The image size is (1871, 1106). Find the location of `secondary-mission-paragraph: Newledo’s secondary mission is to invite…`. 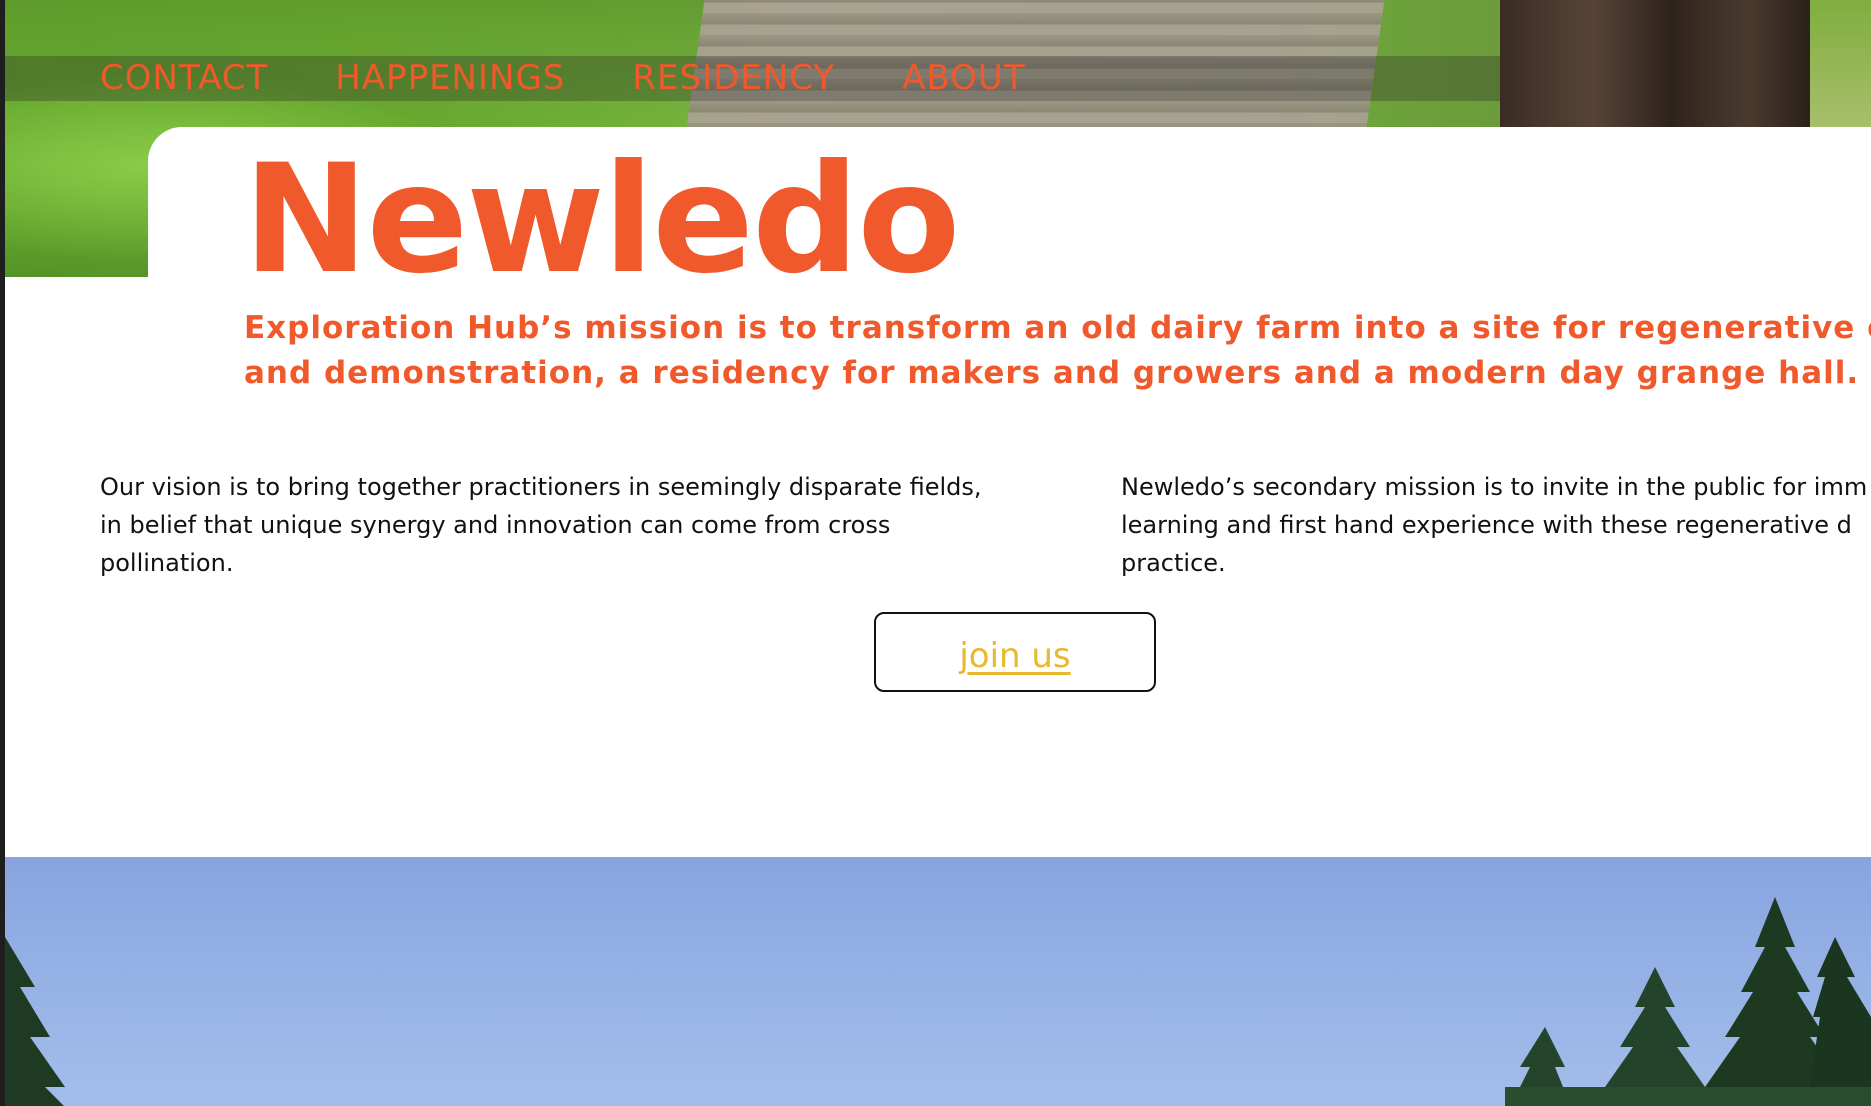

secondary-mission-paragraph: Newledo’s secondary mission is to invite… is located at coordinates (1494, 525).